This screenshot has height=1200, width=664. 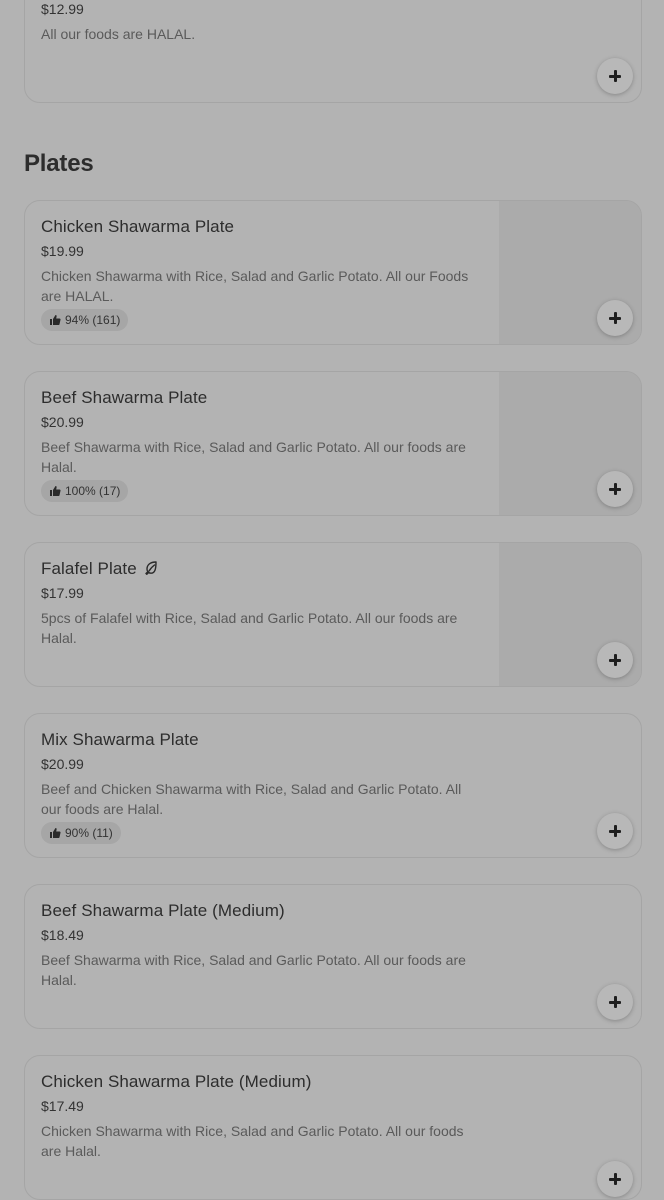 What do you see at coordinates (59, 163) in the screenshot?
I see `section-title: Plates` at bounding box center [59, 163].